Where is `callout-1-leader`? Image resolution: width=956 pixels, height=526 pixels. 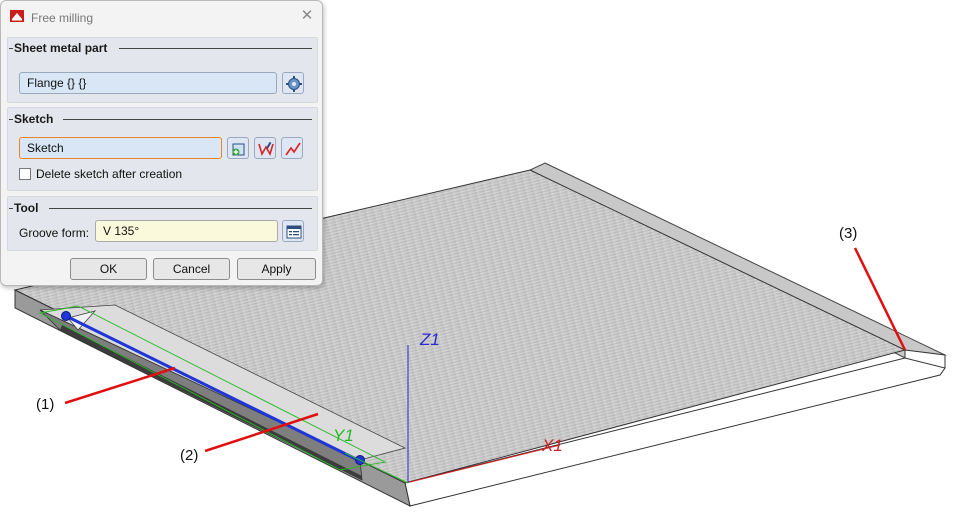 callout-1-leader is located at coordinates (120, 385).